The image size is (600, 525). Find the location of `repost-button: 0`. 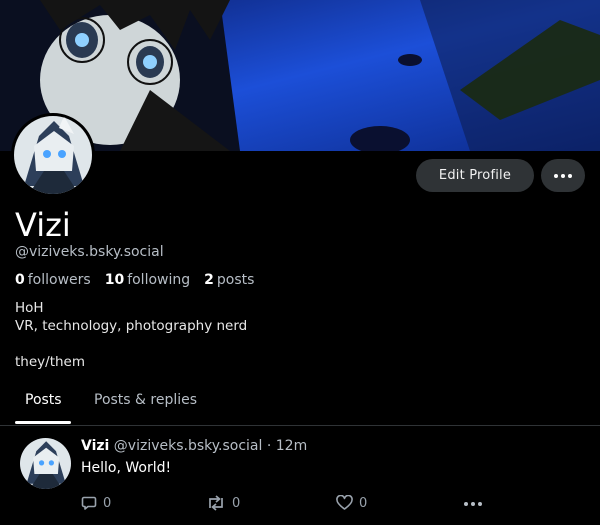

repost-button: 0 is located at coordinates (223, 503).